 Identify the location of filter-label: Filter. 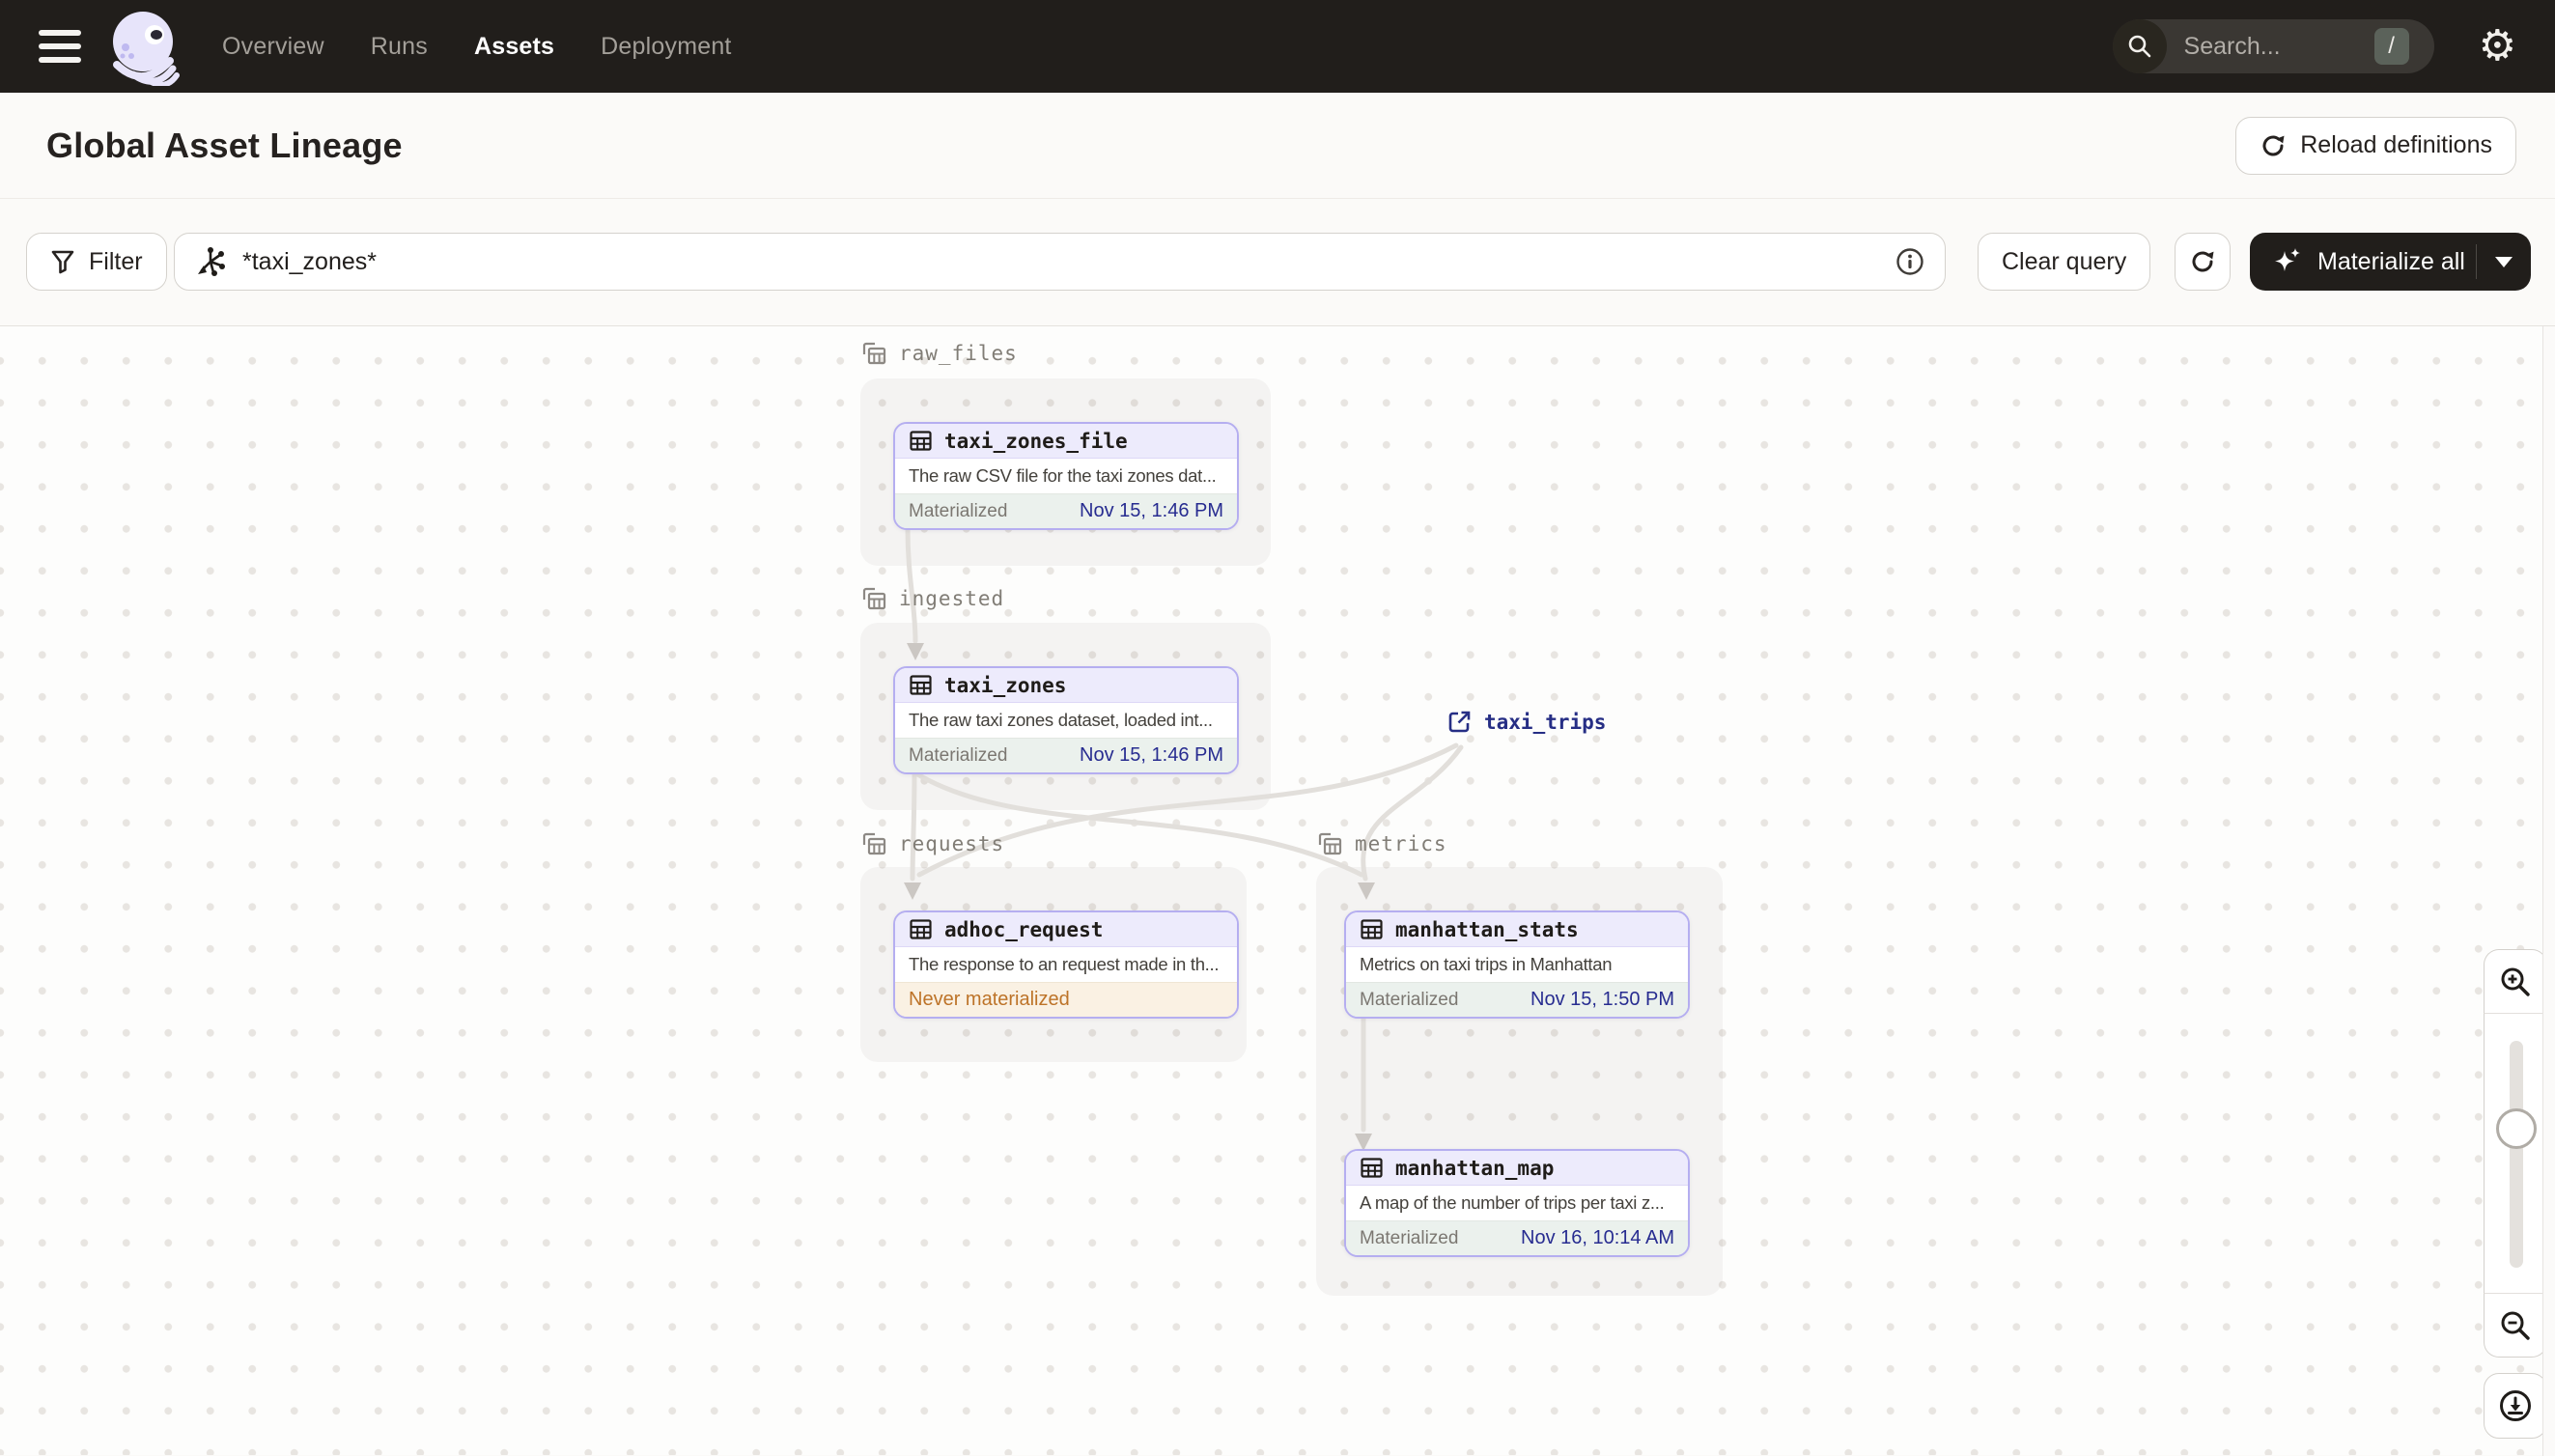
(116, 261).